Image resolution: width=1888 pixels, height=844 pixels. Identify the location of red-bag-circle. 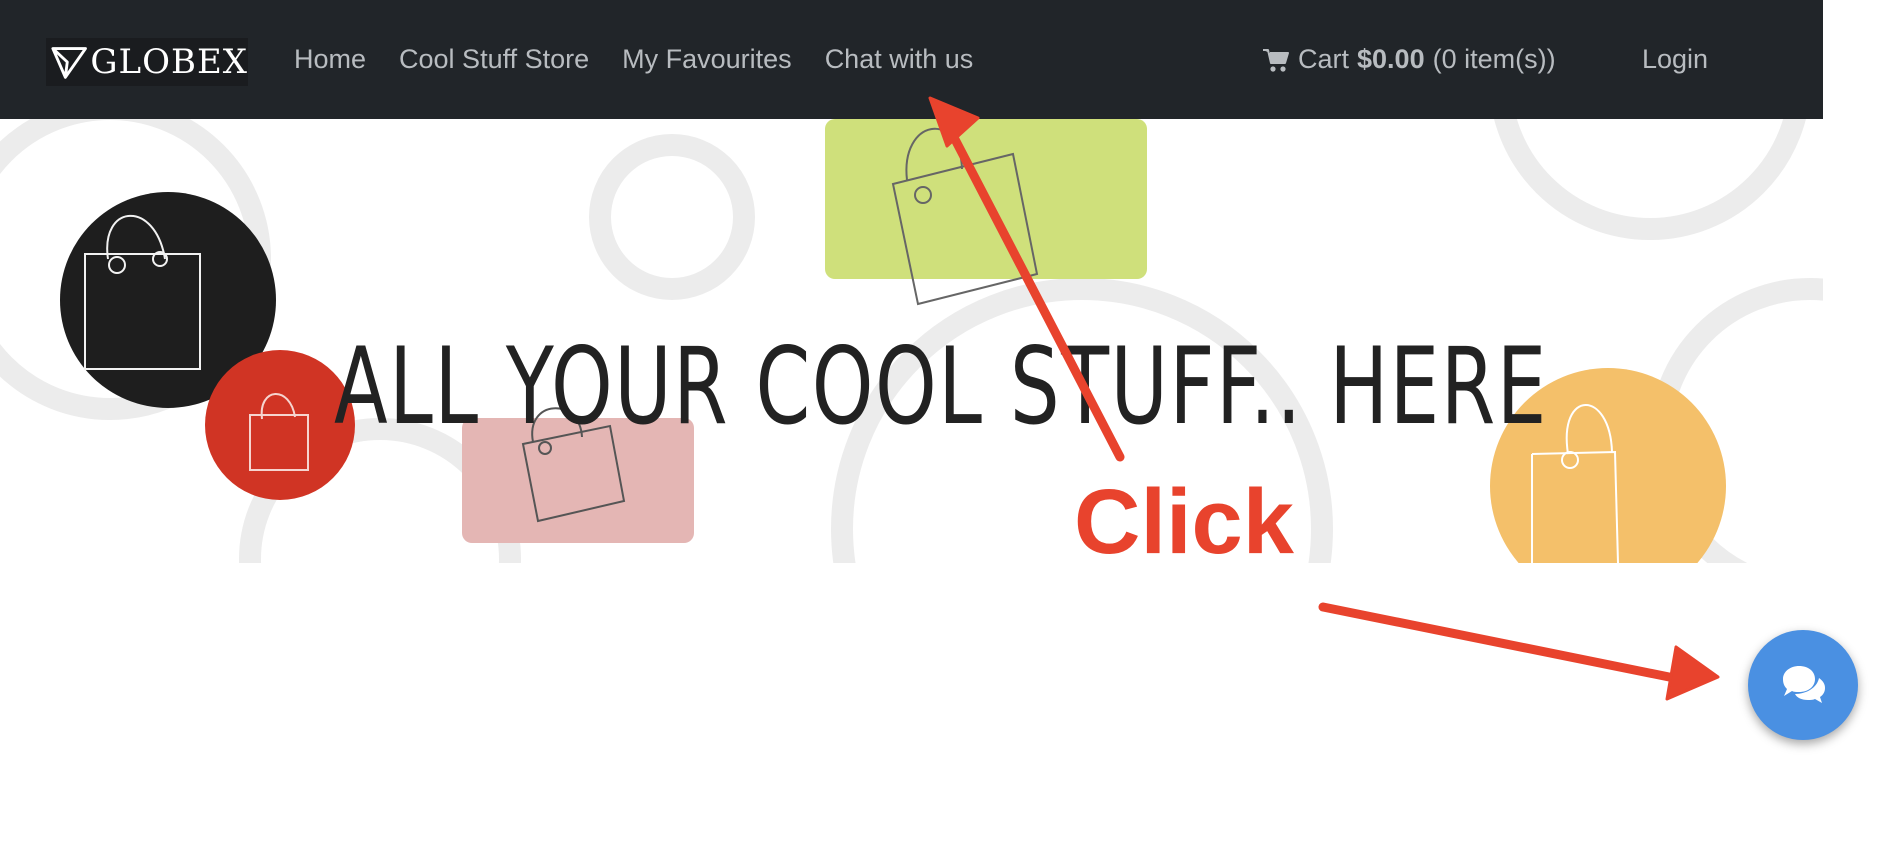
(280, 425).